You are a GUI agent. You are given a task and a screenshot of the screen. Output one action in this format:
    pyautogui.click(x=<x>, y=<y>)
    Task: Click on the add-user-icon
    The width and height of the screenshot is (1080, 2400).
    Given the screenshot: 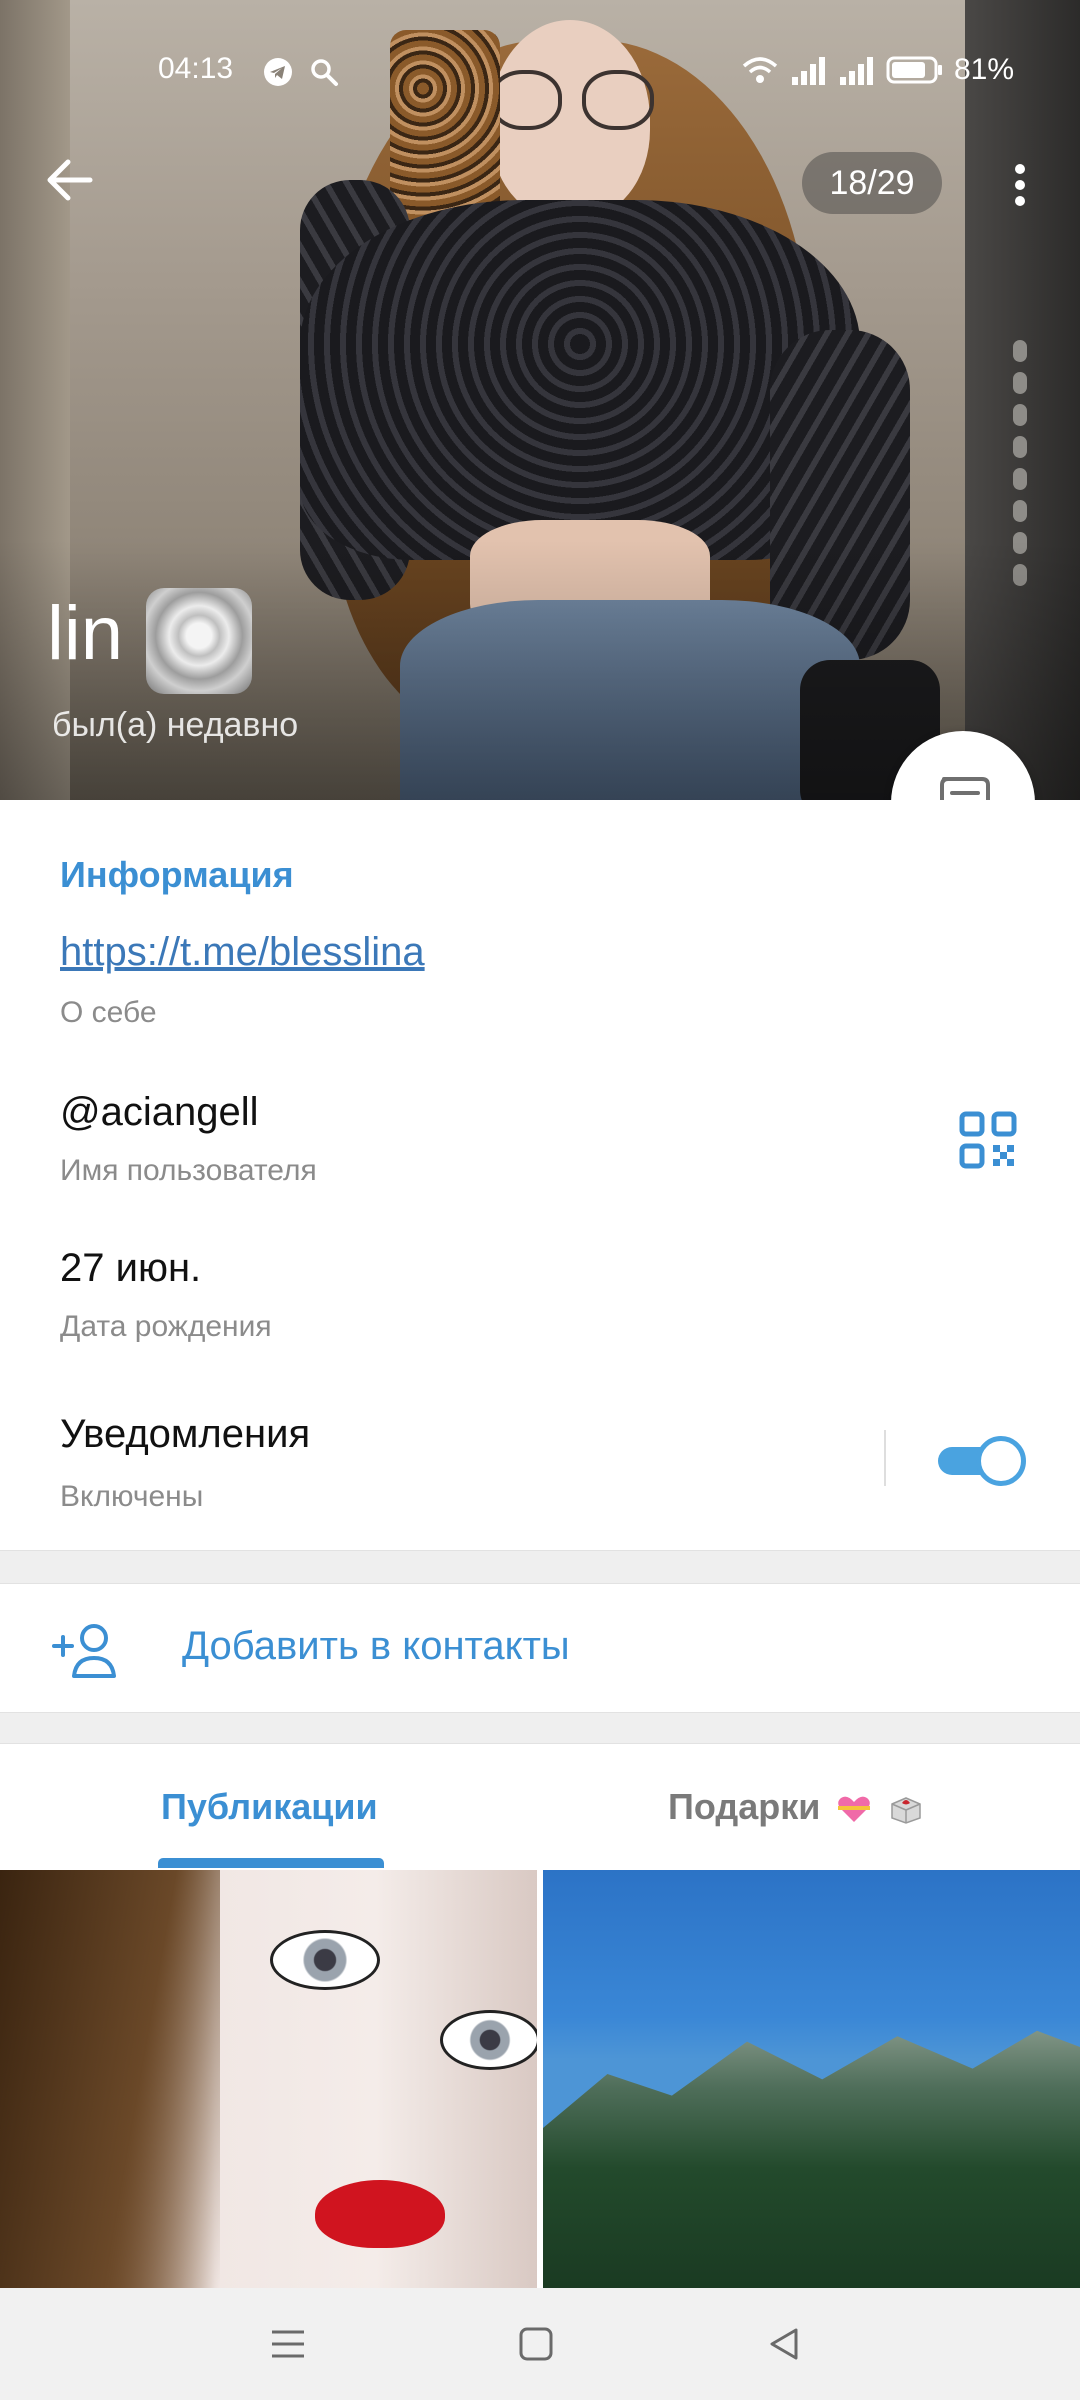 What is the action you would take?
    pyautogui.click(x=84, y=1651)
    